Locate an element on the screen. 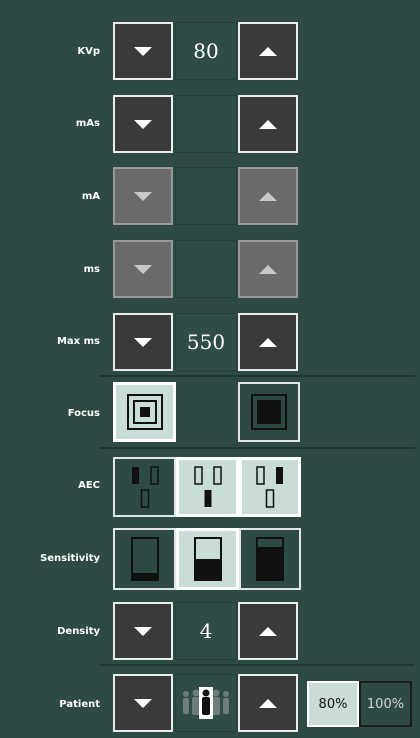 The width and height of the screenshot is (420, 738). max-ms-increase-button is located at coordinates (268, 342).